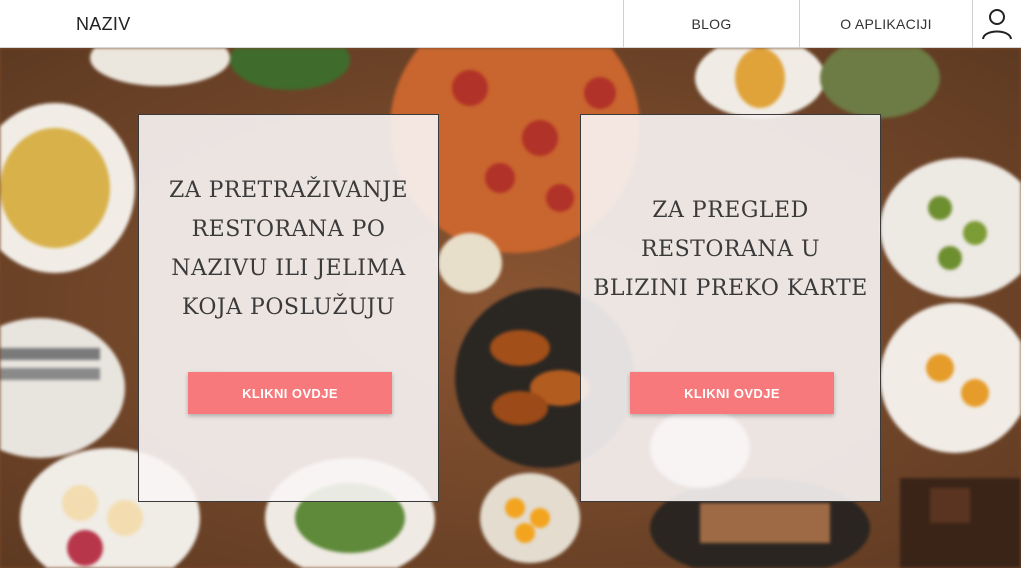  What do you see at coordinates (290, 393) in the screenshot?
I see `search-by-name-button: KLIKNI OVDJE` at bounding box center [290, 393].